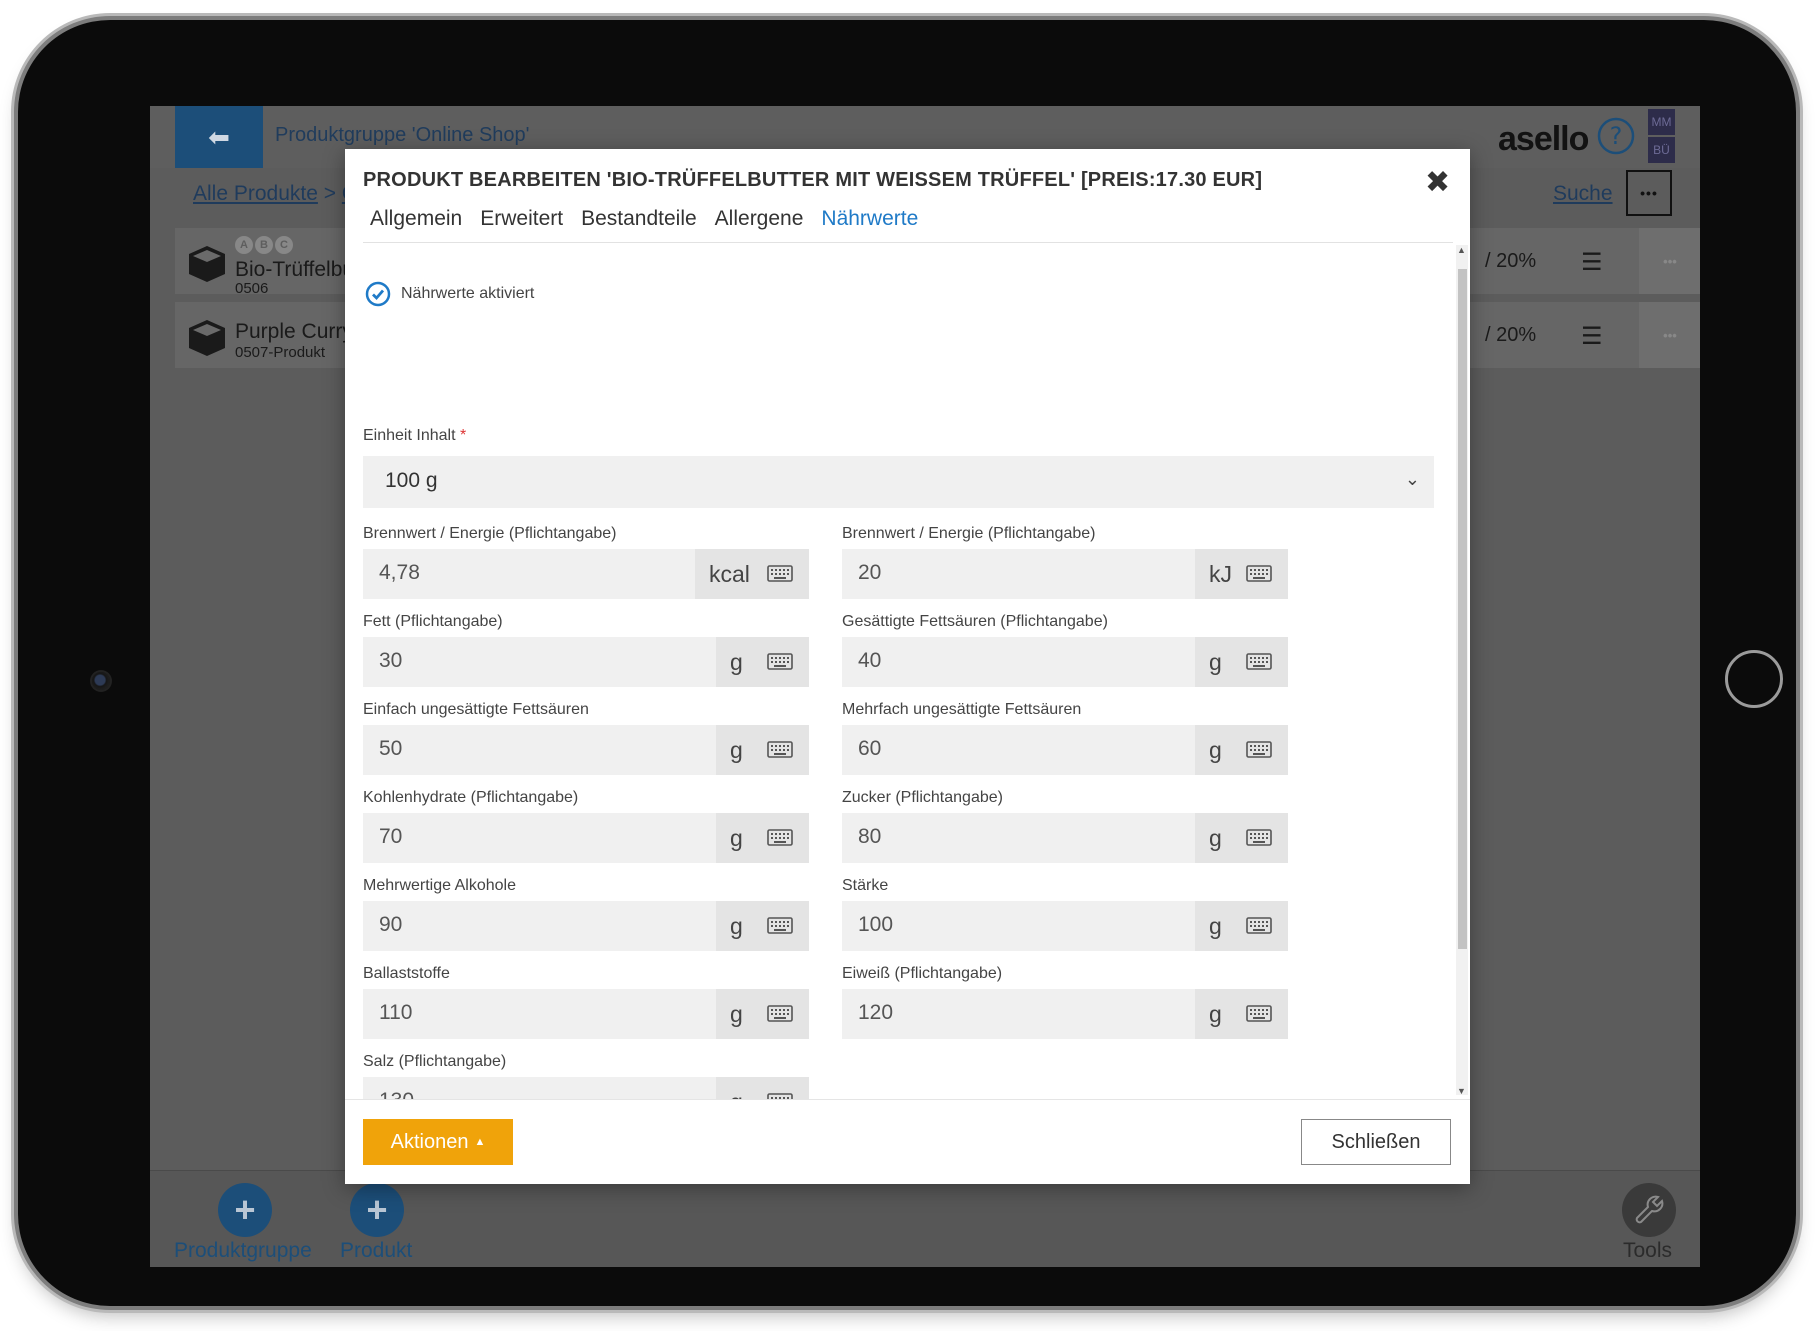 The height and width of the screenshot is (1331, 1815). What do you see at coordinates (586, 1088) in the screenshot?
I see `nutrient-input: 130 g` at bounding box center [586, 1088].